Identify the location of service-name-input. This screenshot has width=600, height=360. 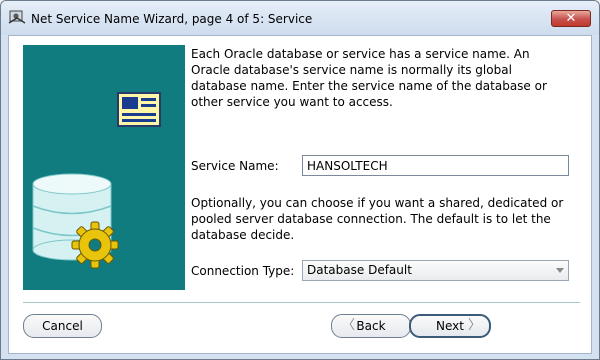
(435, 165).